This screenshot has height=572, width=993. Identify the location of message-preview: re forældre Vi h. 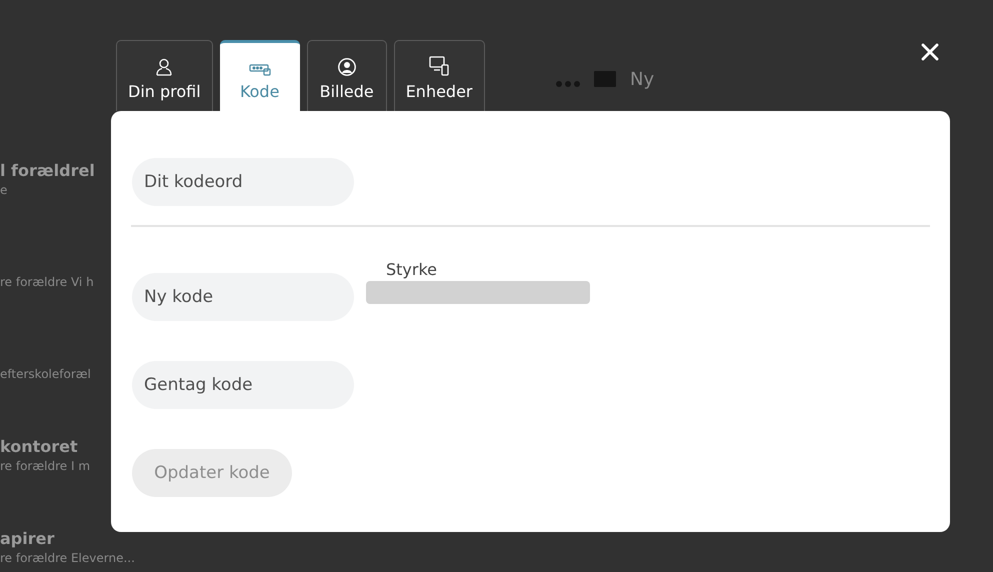
(47, 282).